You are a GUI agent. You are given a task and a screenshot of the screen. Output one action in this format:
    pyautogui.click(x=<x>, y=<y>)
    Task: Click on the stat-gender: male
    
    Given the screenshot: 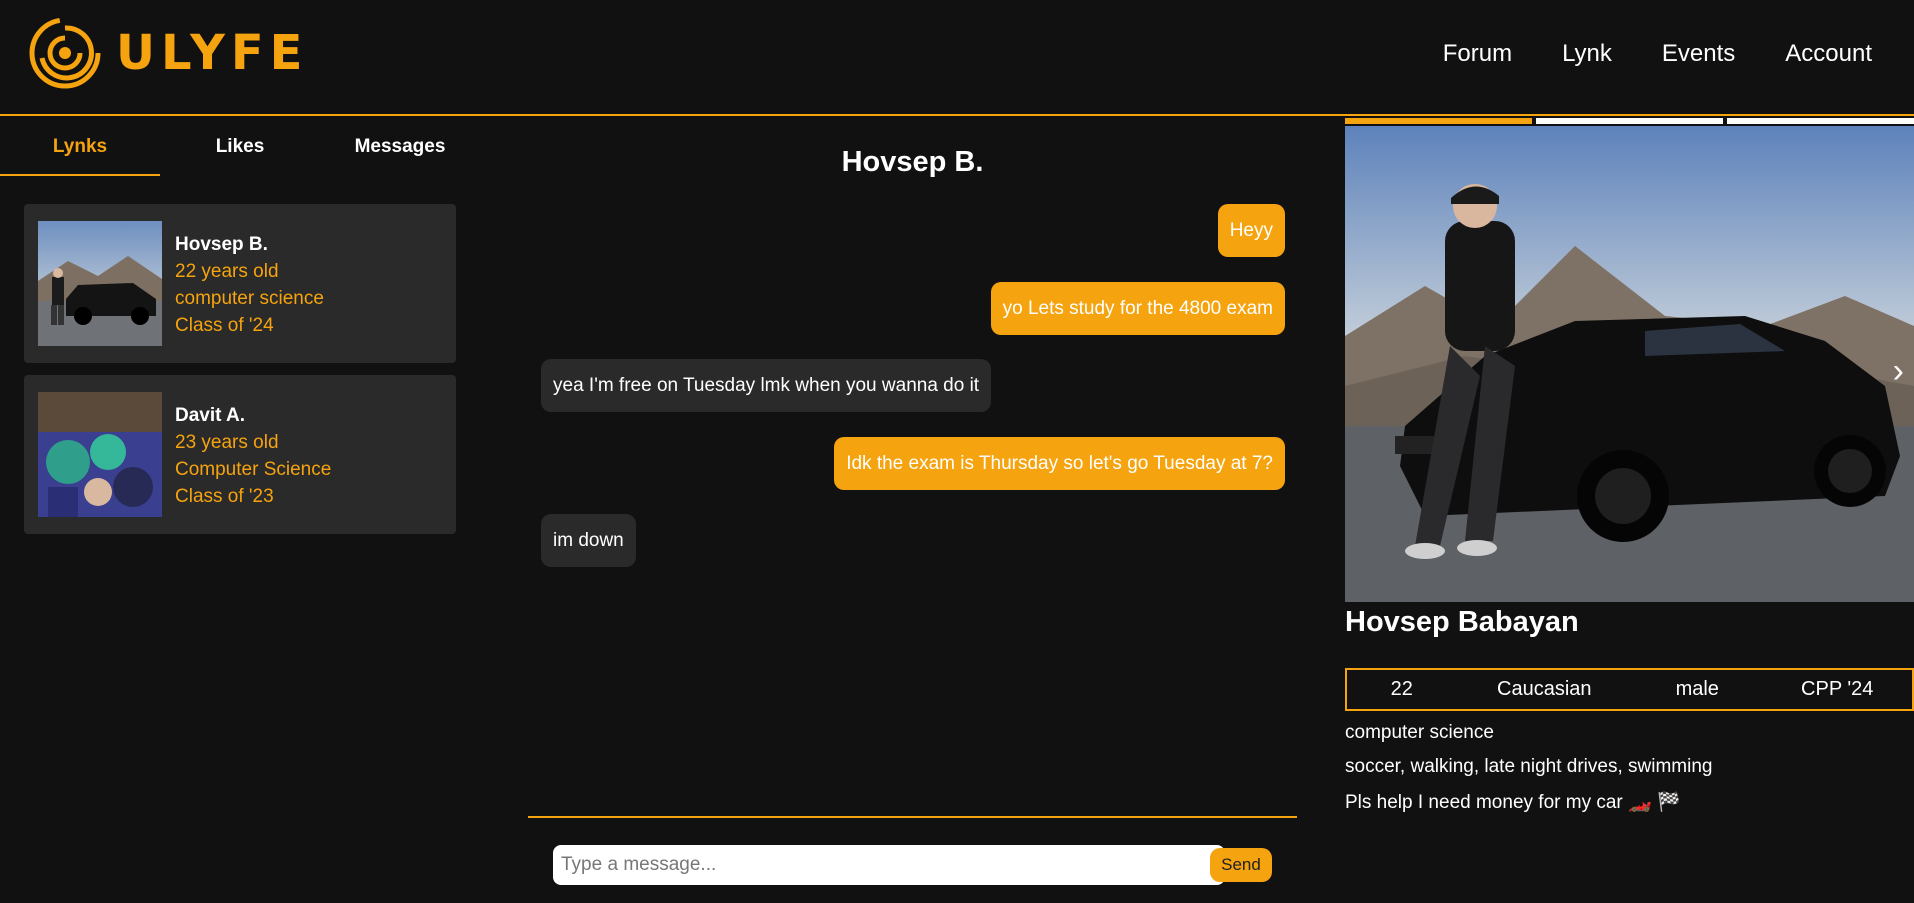 What is the action you would take?
    pyautogui.click(x=1697, y=689)
    